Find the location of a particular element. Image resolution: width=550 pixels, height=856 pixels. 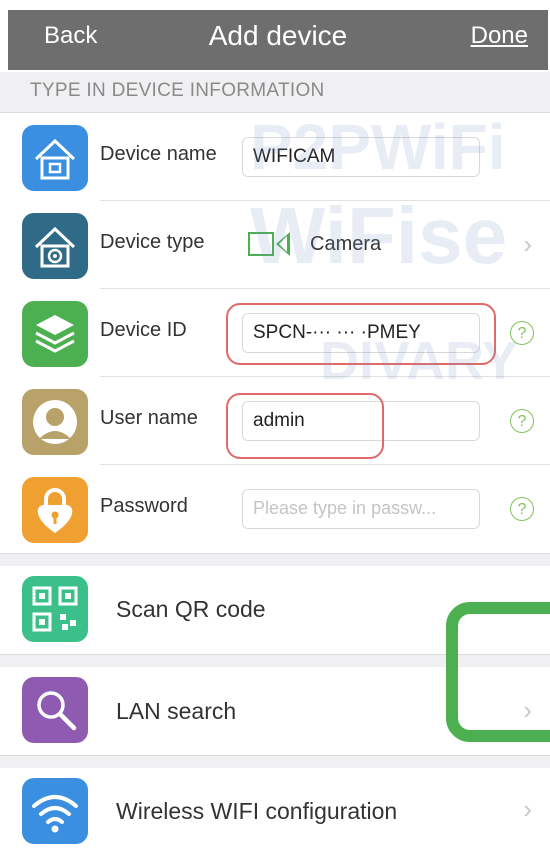

device-type-value: Camera is located at coordinates (346, 244).